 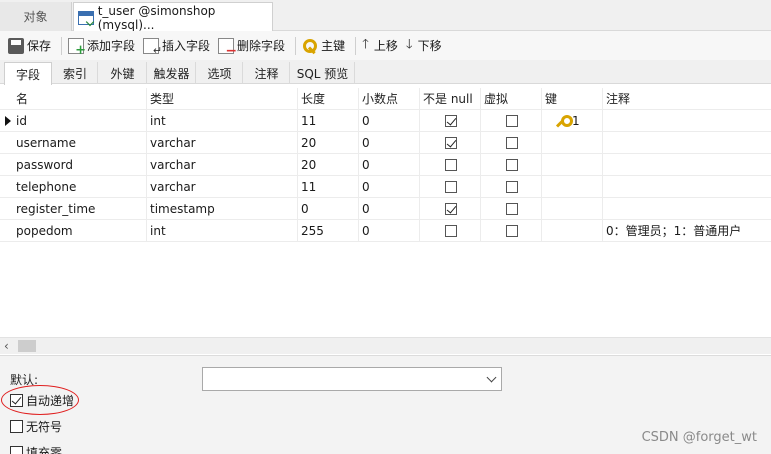 I want to click on table-row: username varchar 20 0, so click(x=385, y=143).